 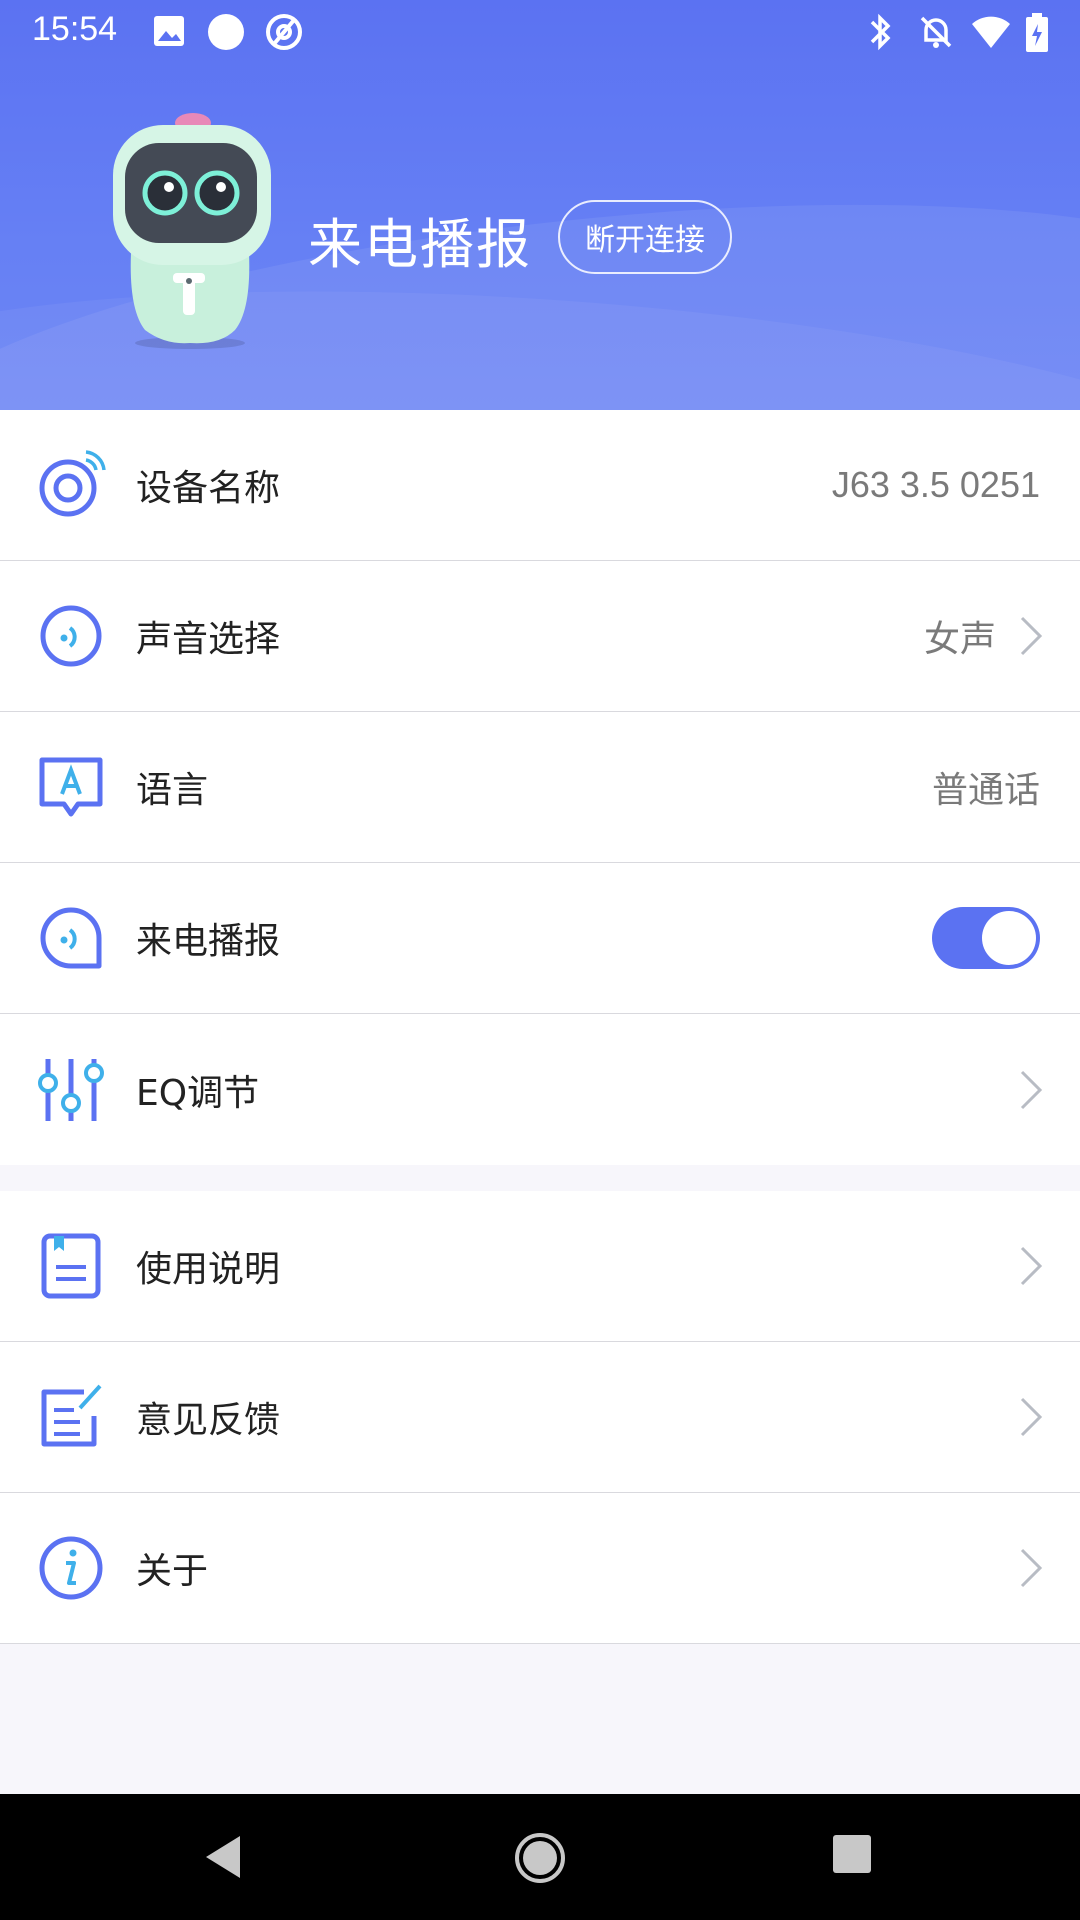 What do you see at coordinates (71, 1089) in the screenshot?
I see `equalizer-icon` at bounding box center [71, 1089].